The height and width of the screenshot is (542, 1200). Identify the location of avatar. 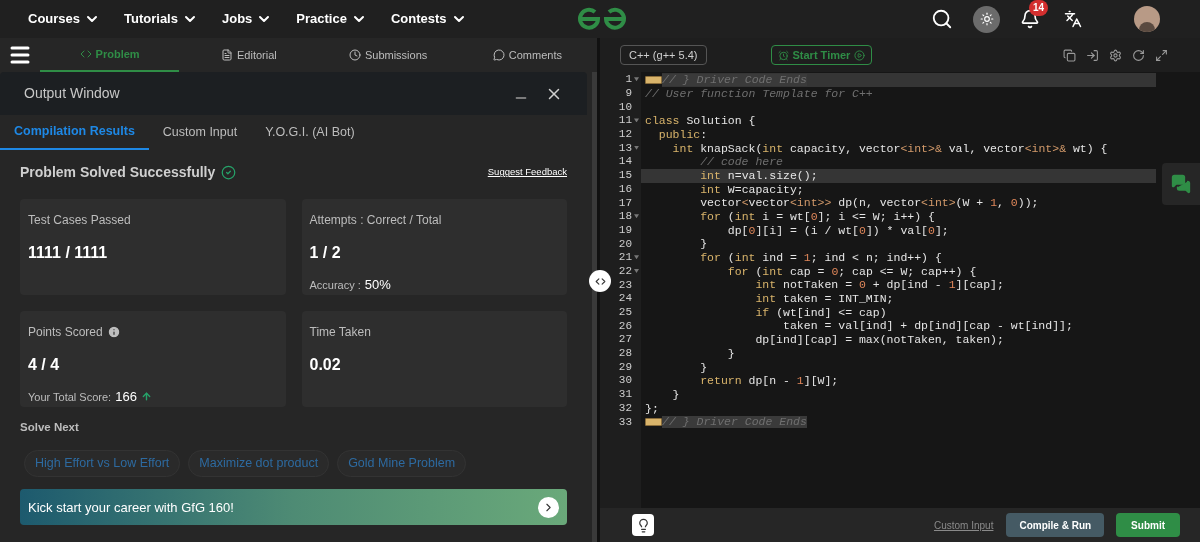
(1147, 19).